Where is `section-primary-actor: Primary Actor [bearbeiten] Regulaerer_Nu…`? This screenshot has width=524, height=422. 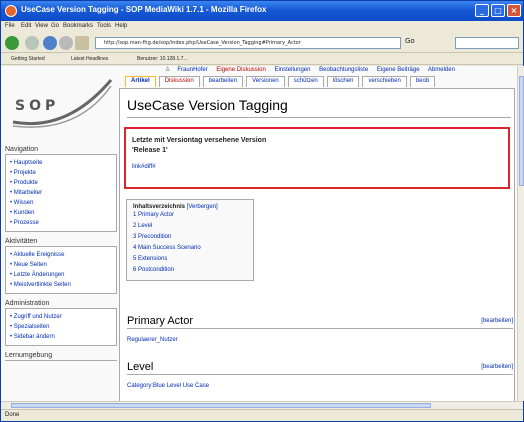
section-primary-actor: Primary Actor [bearbeiten] Regulaerer_Nu… is located at coordinates (320, 329).